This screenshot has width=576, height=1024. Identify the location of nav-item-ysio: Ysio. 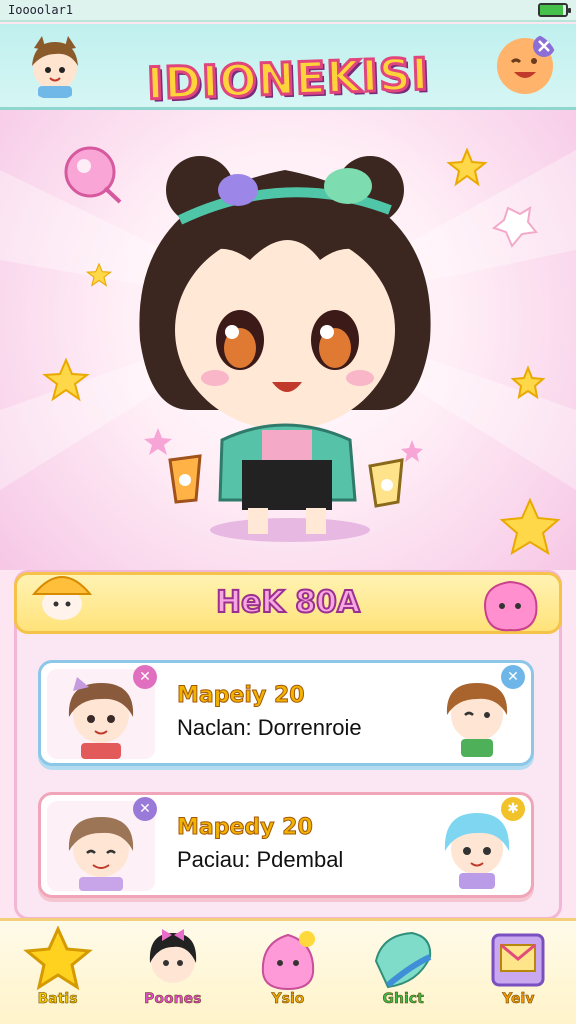
(288, 971).